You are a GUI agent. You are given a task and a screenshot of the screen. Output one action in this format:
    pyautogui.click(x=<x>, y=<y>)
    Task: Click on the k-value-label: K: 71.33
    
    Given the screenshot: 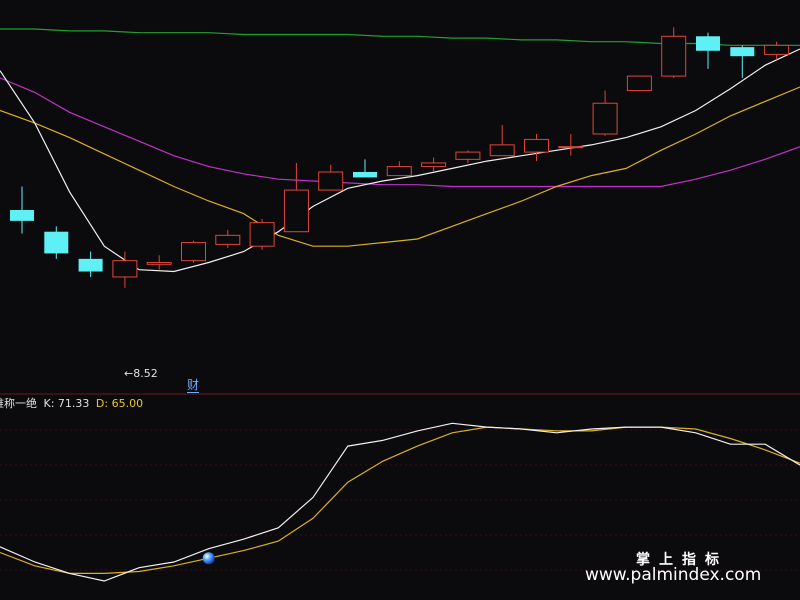 What is the action you would take?
    pyautogui.click(x=66, y=403)
    